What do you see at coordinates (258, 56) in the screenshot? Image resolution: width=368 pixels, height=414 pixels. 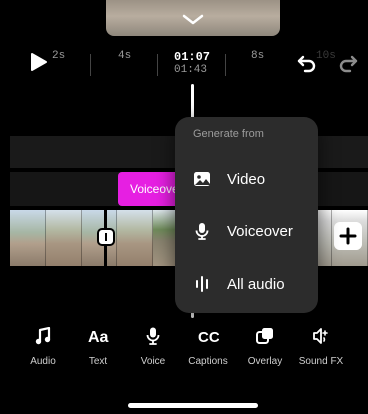 I see `ruler-tick-label: 8s` at bounding box center [258, 56].